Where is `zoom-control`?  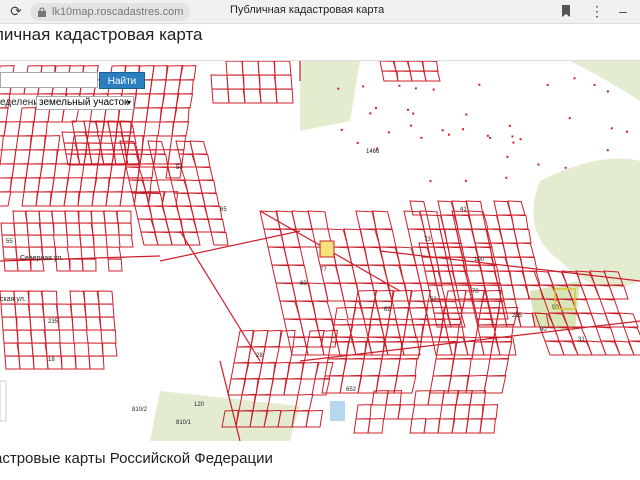 zoom-control is located at coordinates (3, 401).